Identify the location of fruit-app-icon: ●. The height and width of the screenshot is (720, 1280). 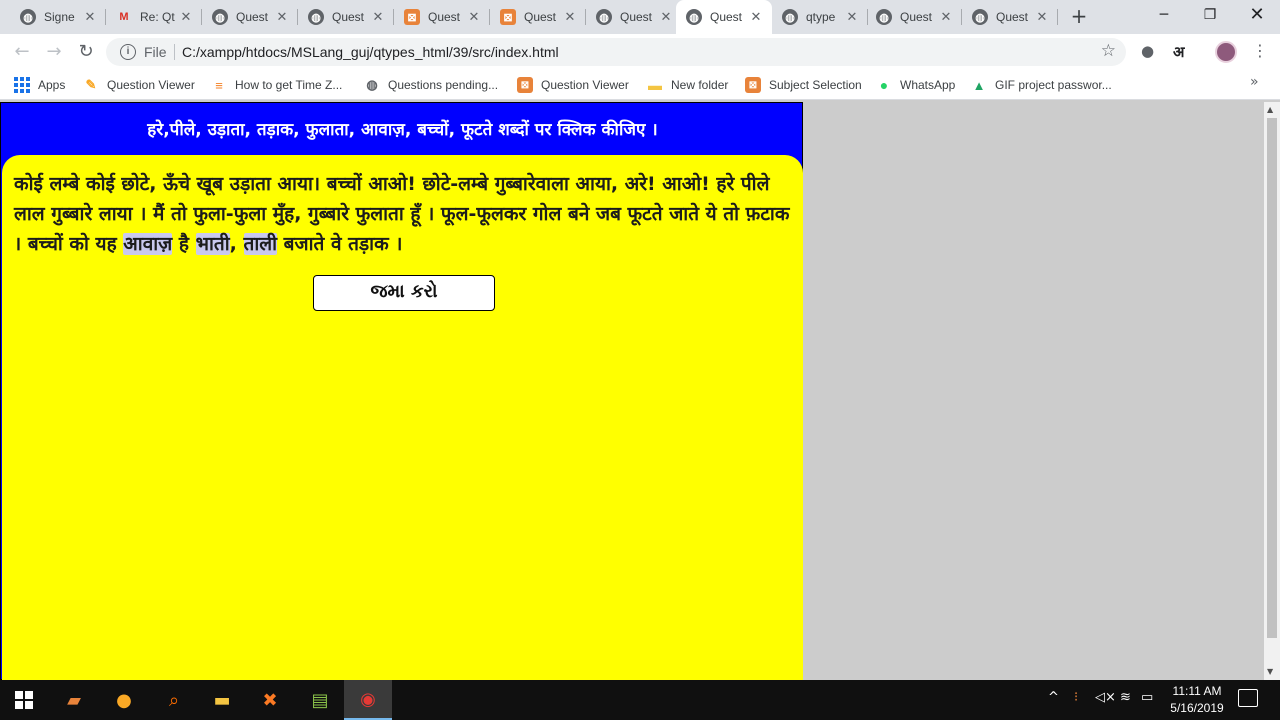
(124, 700).